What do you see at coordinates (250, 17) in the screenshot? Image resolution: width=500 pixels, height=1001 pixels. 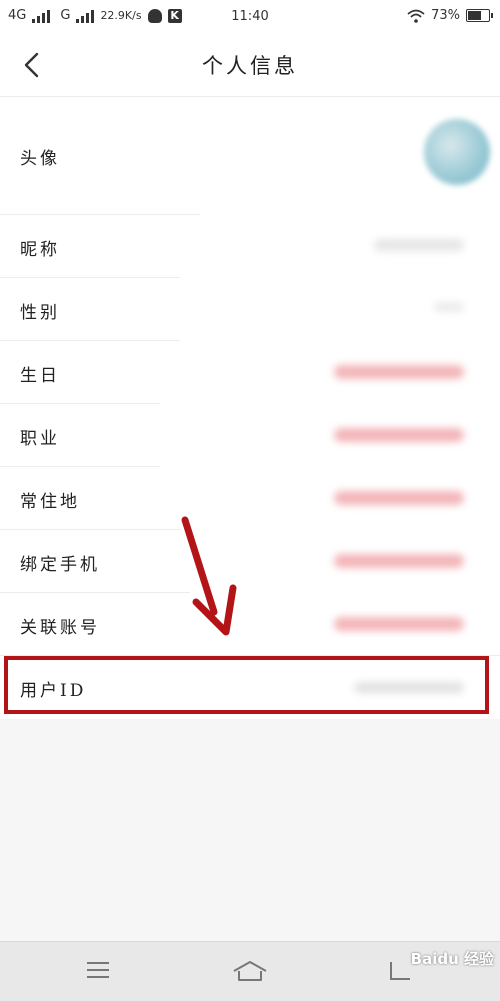 I see `status-bar: 4G G 22.9K/s K 11:40 73%` at bounding box center [250, 17].